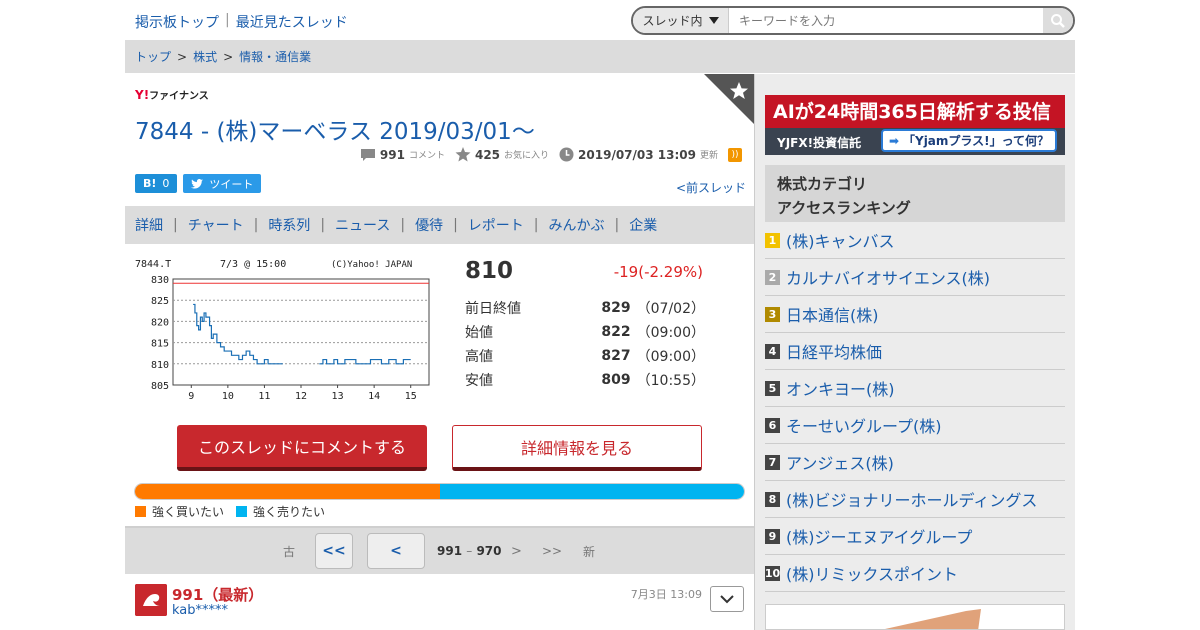 This screenshot has width=1200, height=630. What do you see at coordinates (711, 187) in the screenshot?
I see `previous-thread-link: <前スレッド` at bounding box center [711, 187].